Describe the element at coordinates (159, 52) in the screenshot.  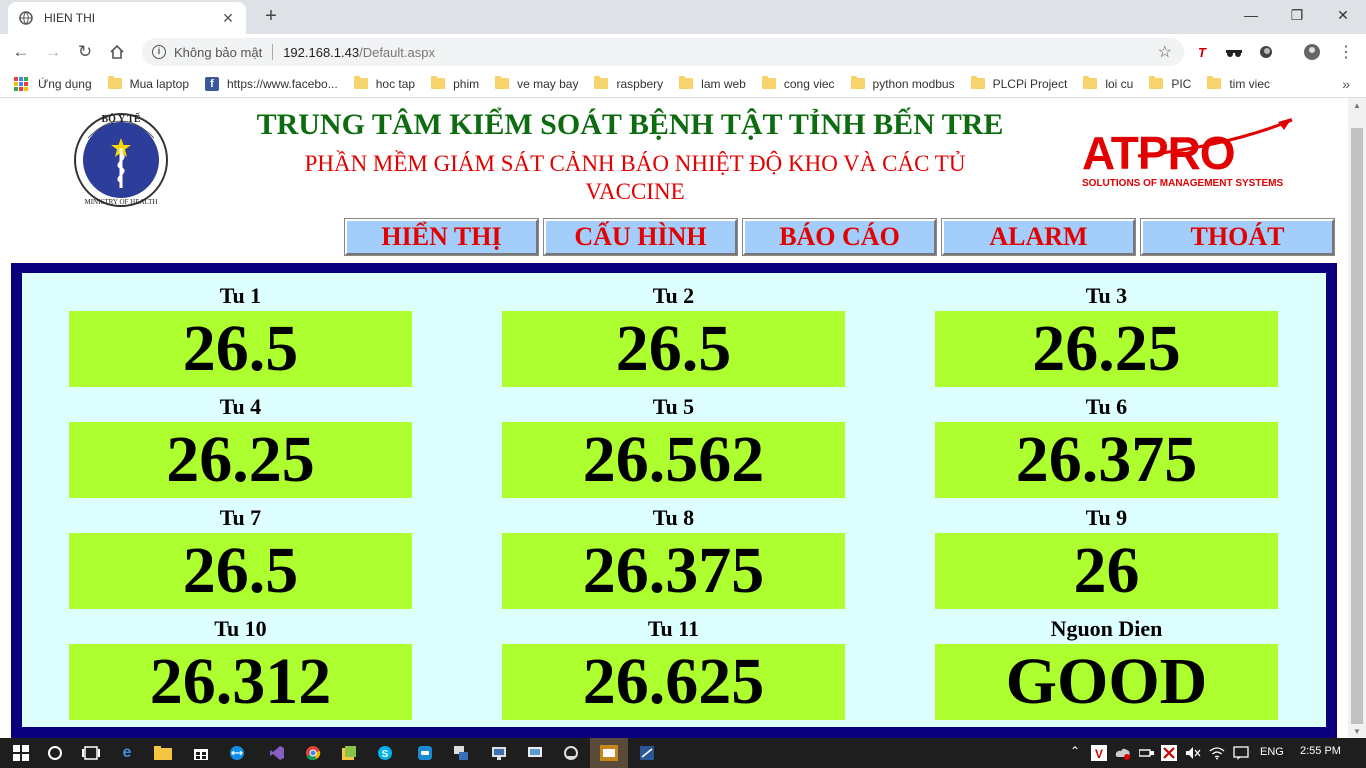
I see `info-icon: i` at that location.